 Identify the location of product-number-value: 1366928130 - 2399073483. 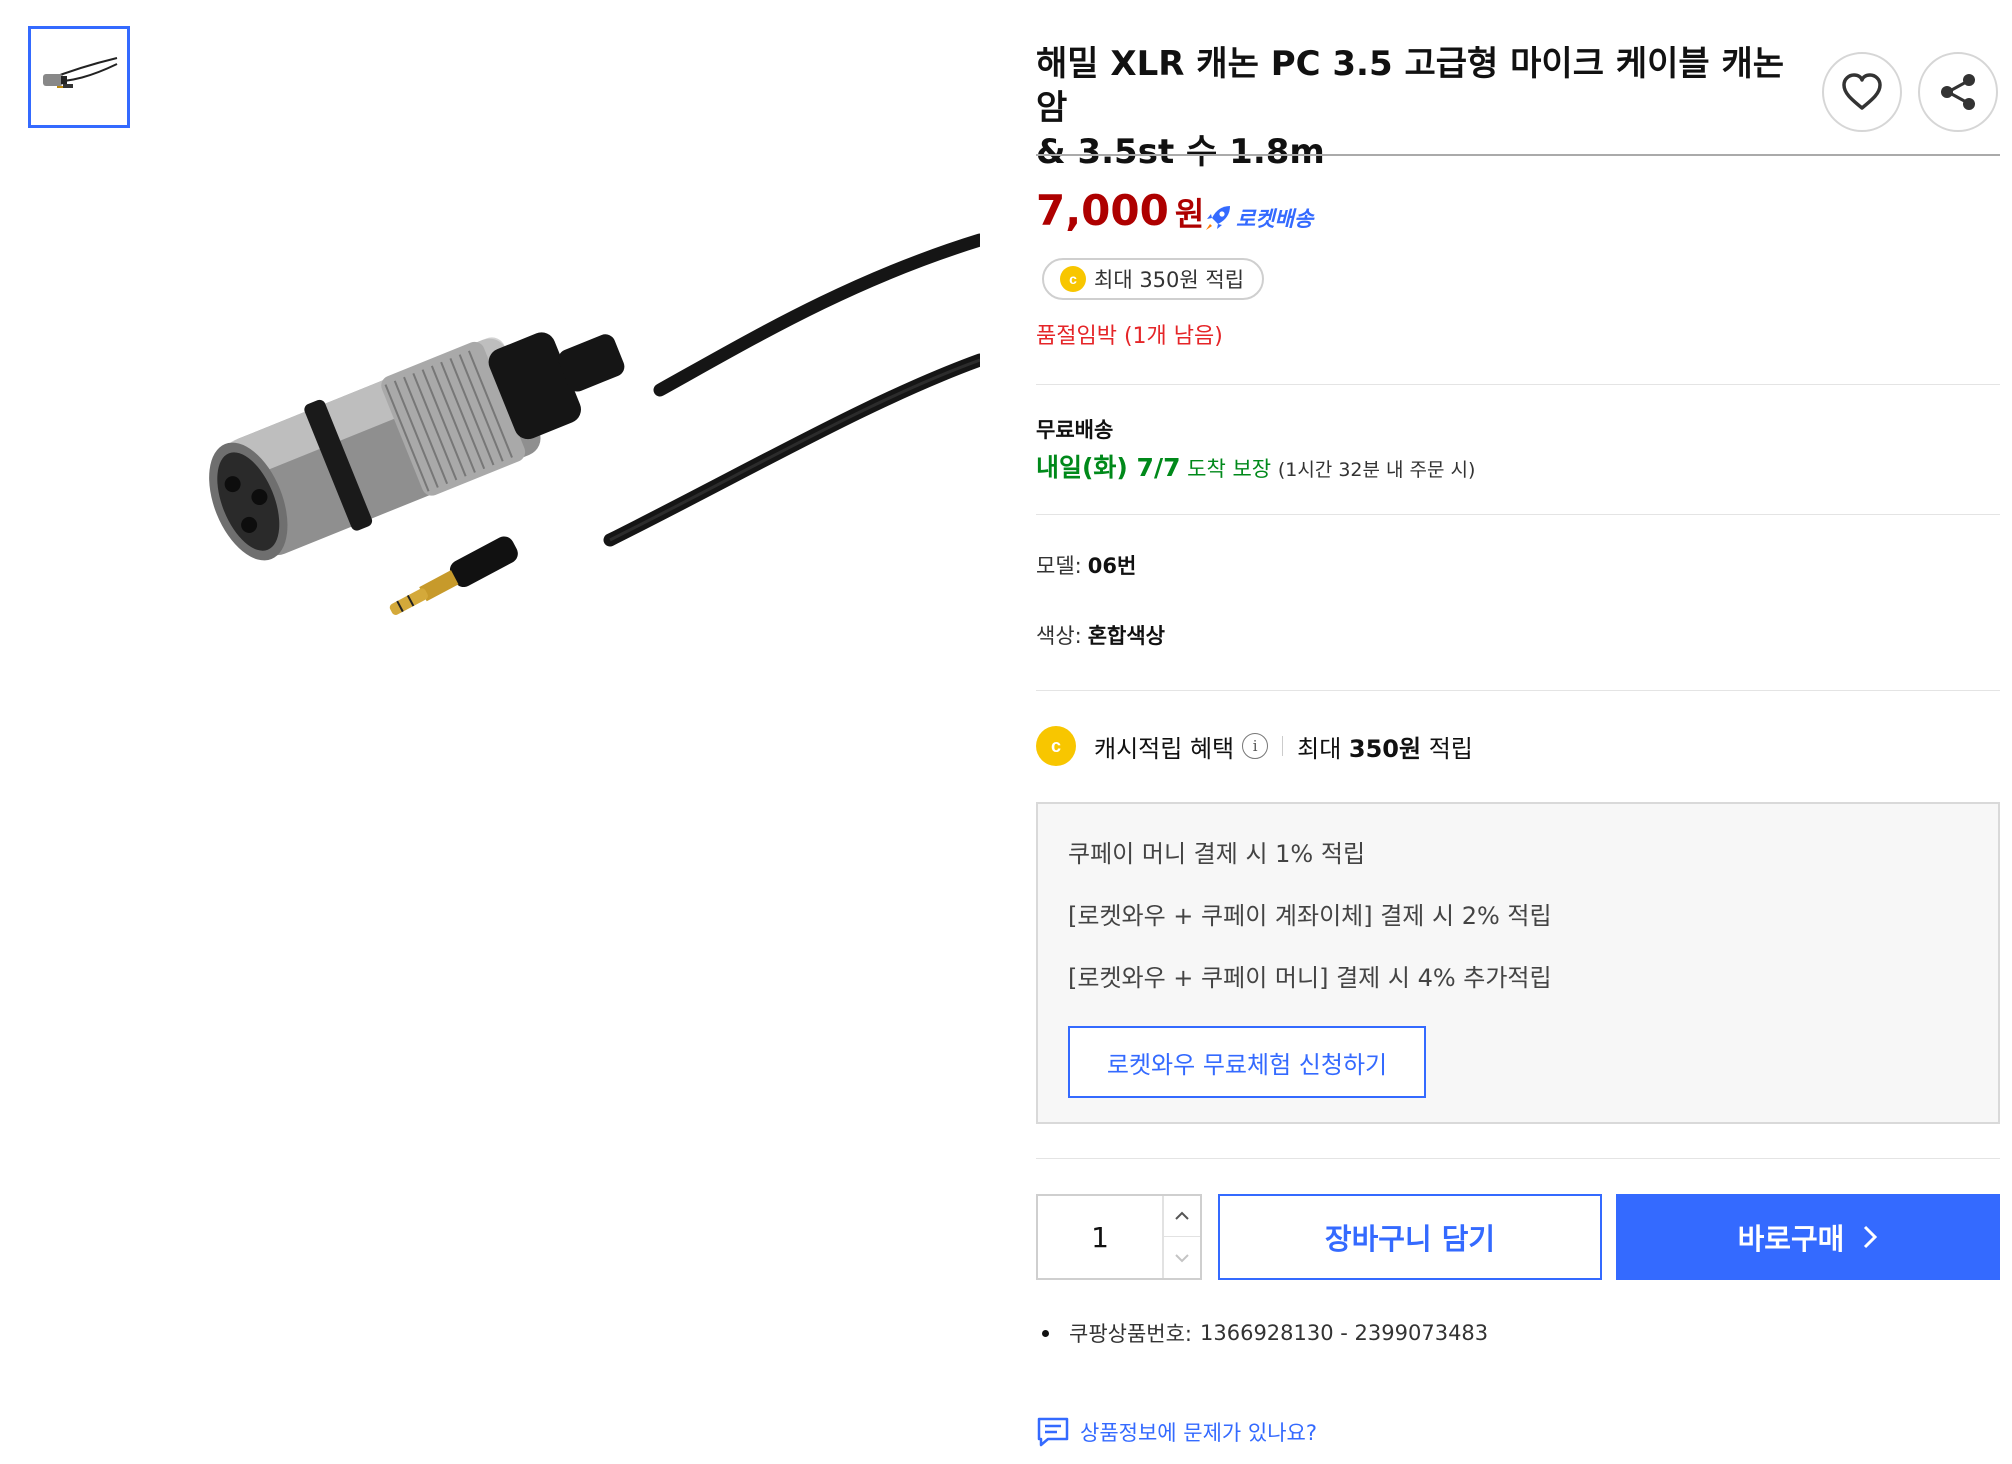
(1344, 1333).